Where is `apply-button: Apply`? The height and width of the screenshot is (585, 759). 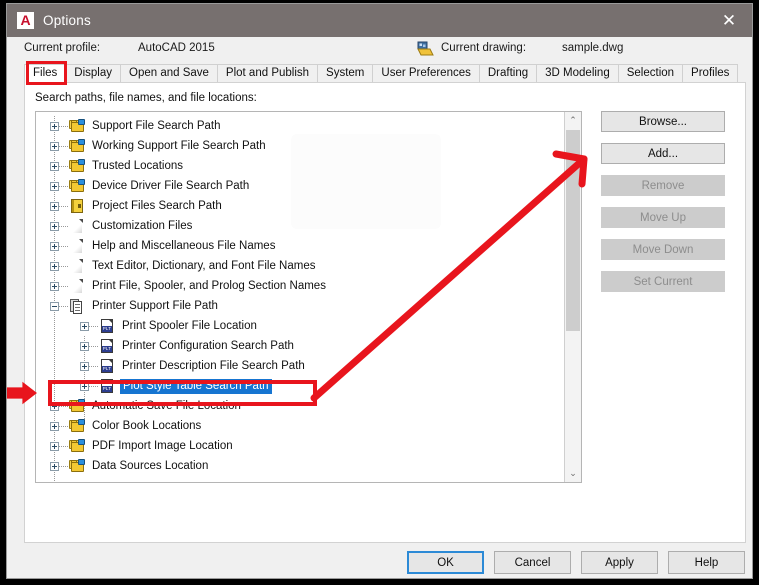
apply-button: Apply is located at coordinates (619, 562).